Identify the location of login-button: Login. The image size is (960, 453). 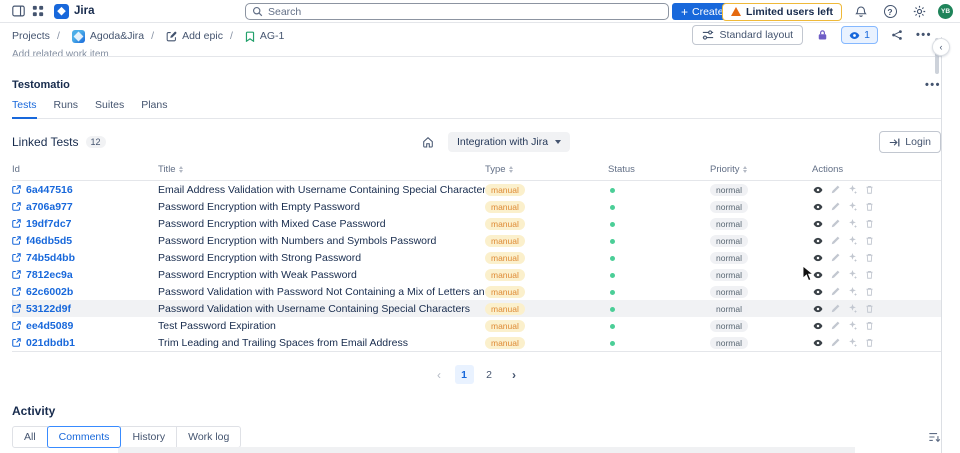
(910, 142).